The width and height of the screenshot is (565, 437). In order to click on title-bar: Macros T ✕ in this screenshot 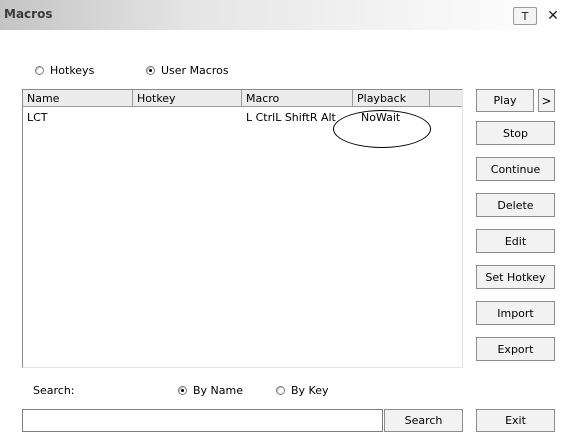, I will do `click(282, 15)`.